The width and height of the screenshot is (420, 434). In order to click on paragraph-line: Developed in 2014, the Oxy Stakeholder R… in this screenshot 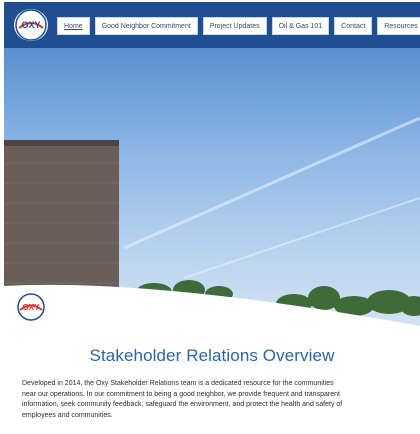, I will do `click(178, 383)`.